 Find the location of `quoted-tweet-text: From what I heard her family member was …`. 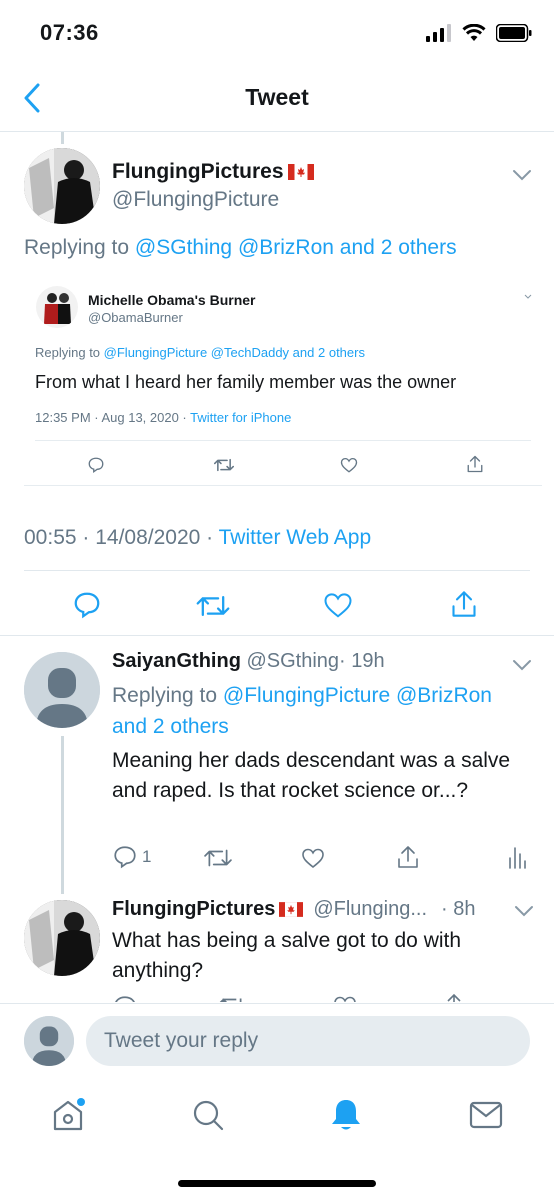

quoted-tweet-text: From what I heard her family member was … is located at coordinates (246, 382).